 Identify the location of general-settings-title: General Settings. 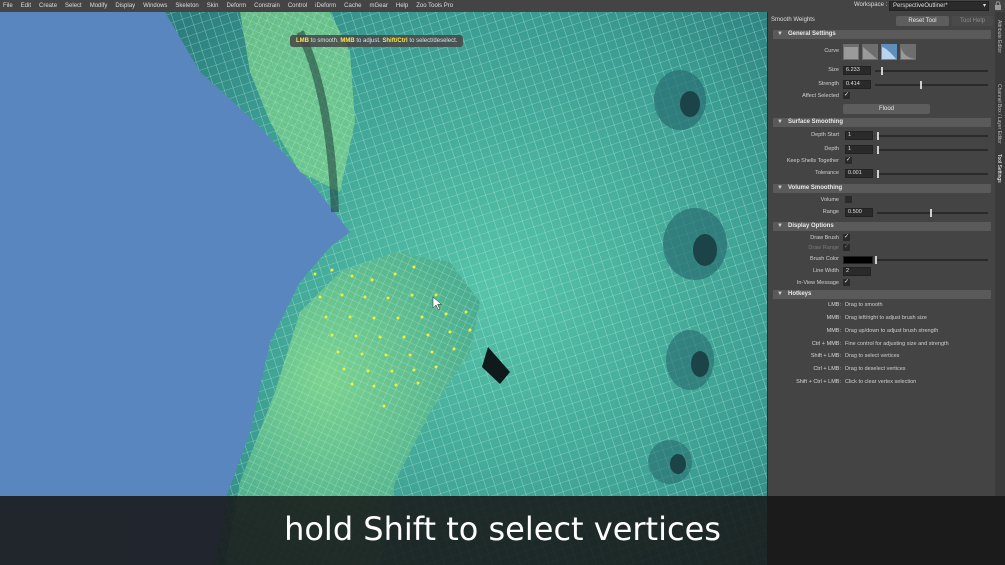
(812, 34).